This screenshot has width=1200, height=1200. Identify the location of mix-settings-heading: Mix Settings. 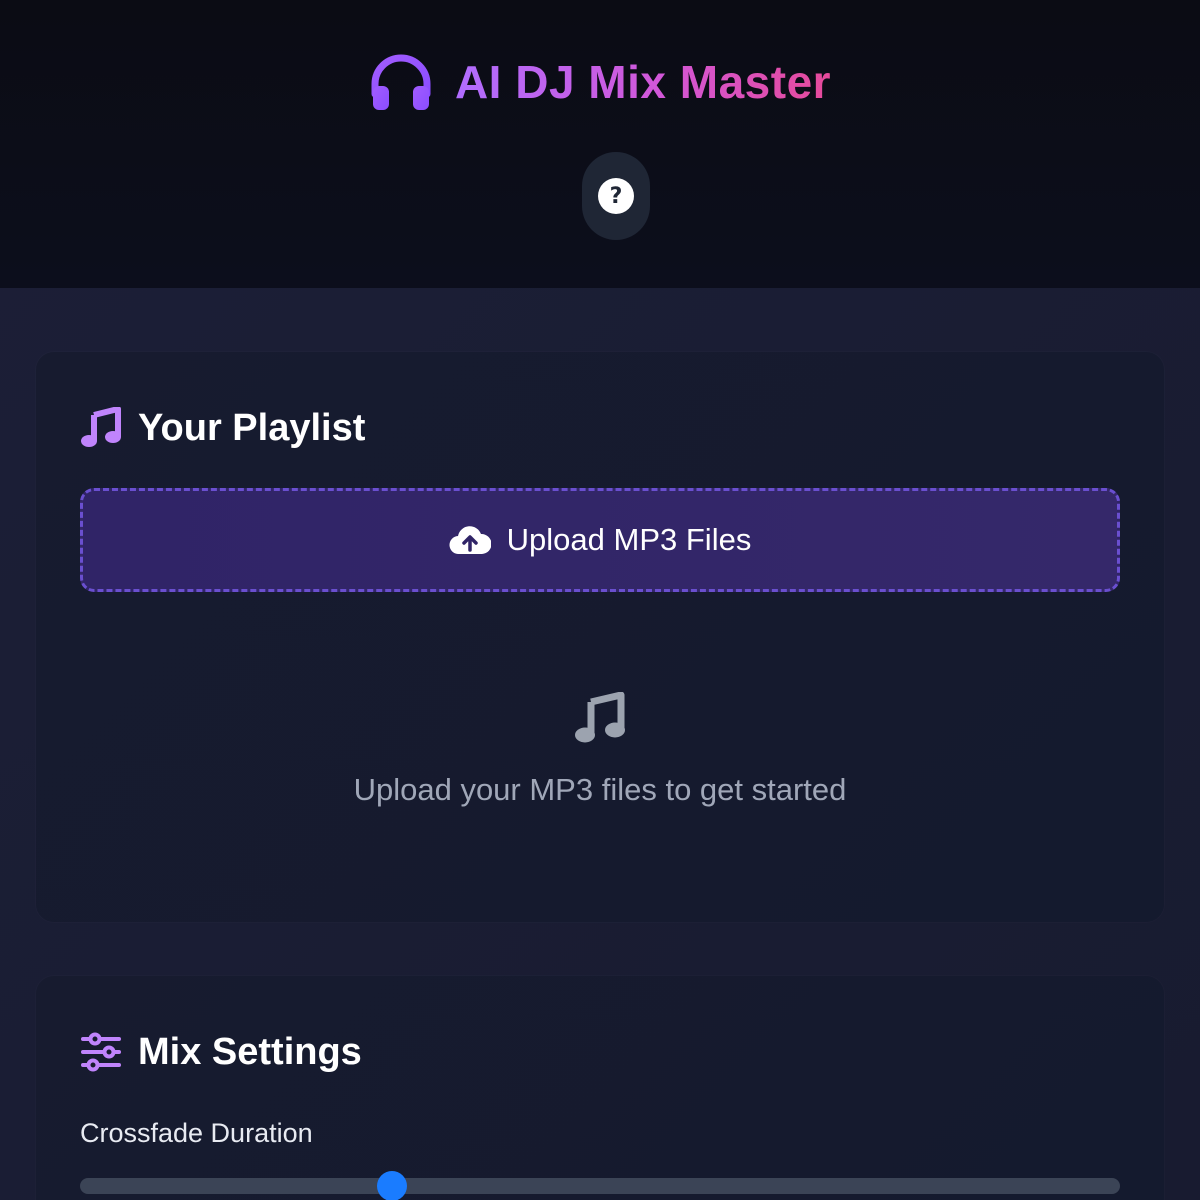
(221, 1052).